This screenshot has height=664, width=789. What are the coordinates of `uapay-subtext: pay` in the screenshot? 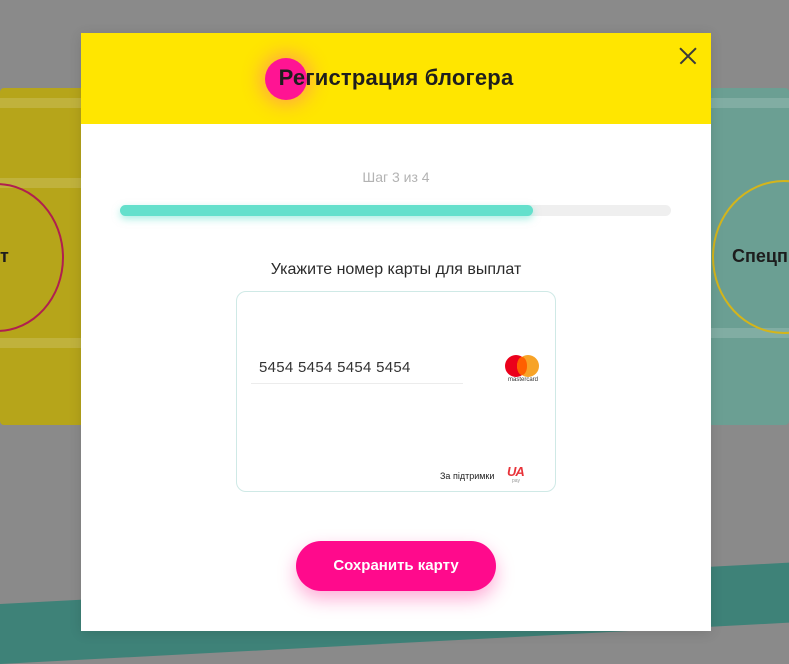 It's located at (516, 481).